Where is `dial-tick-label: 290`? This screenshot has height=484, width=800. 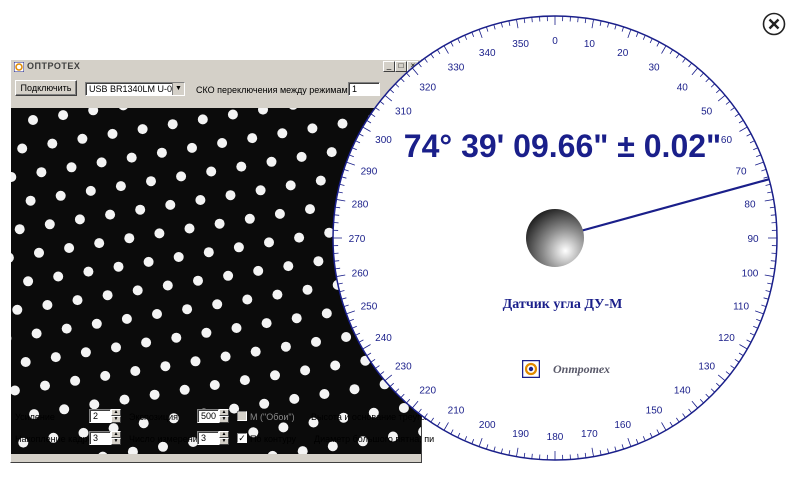 dial-tick-label: 290 is located at coordinates (369, 171).